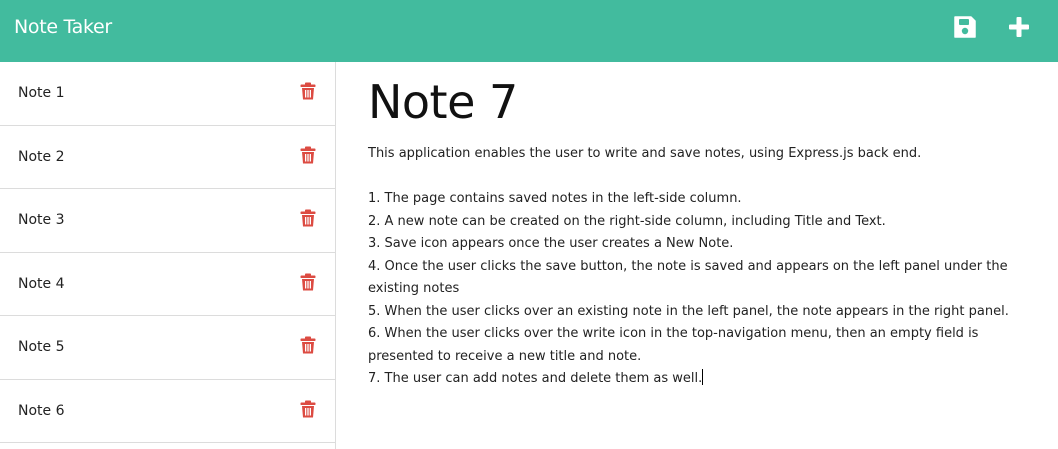 This screenshot has width=1058, height=449. I want to click on list-item: Note 6, so click(167, 411).